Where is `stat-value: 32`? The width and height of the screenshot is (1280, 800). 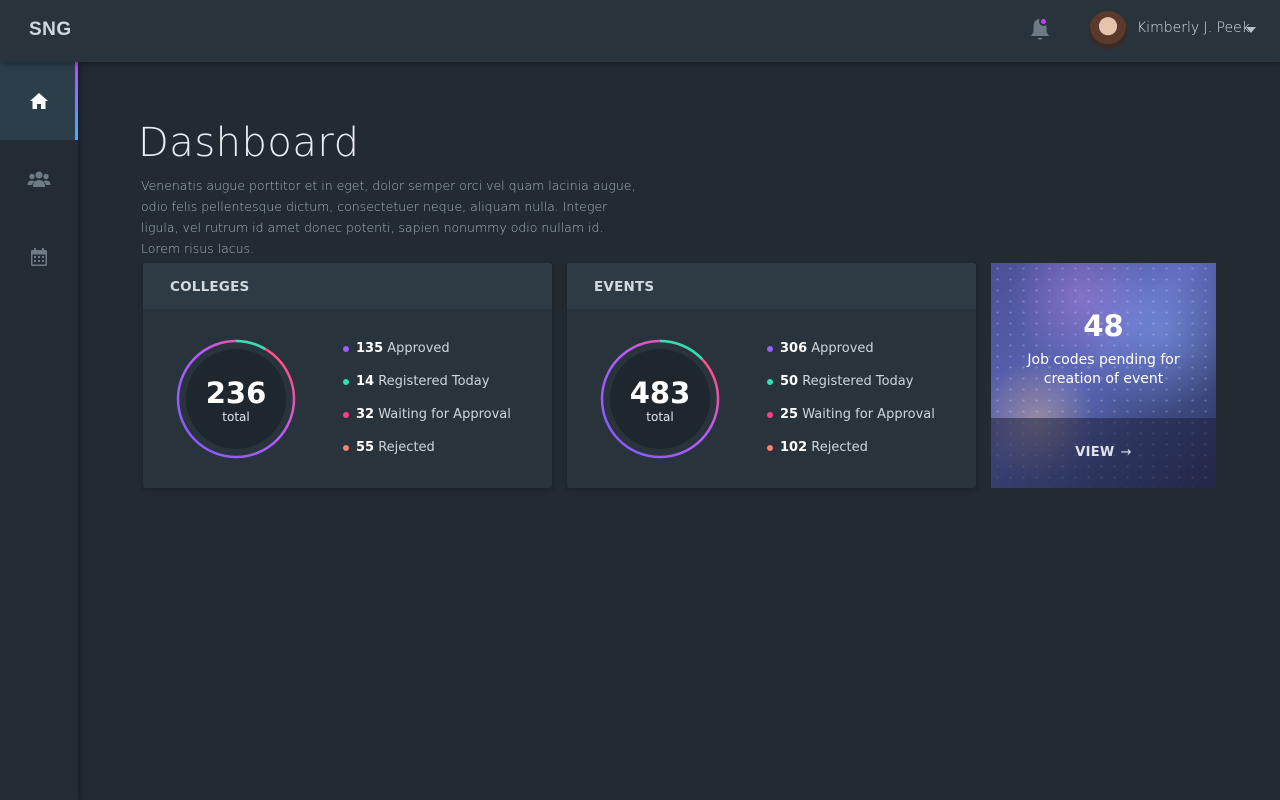 stat-value: 32 is located at coordinates (365, 414).